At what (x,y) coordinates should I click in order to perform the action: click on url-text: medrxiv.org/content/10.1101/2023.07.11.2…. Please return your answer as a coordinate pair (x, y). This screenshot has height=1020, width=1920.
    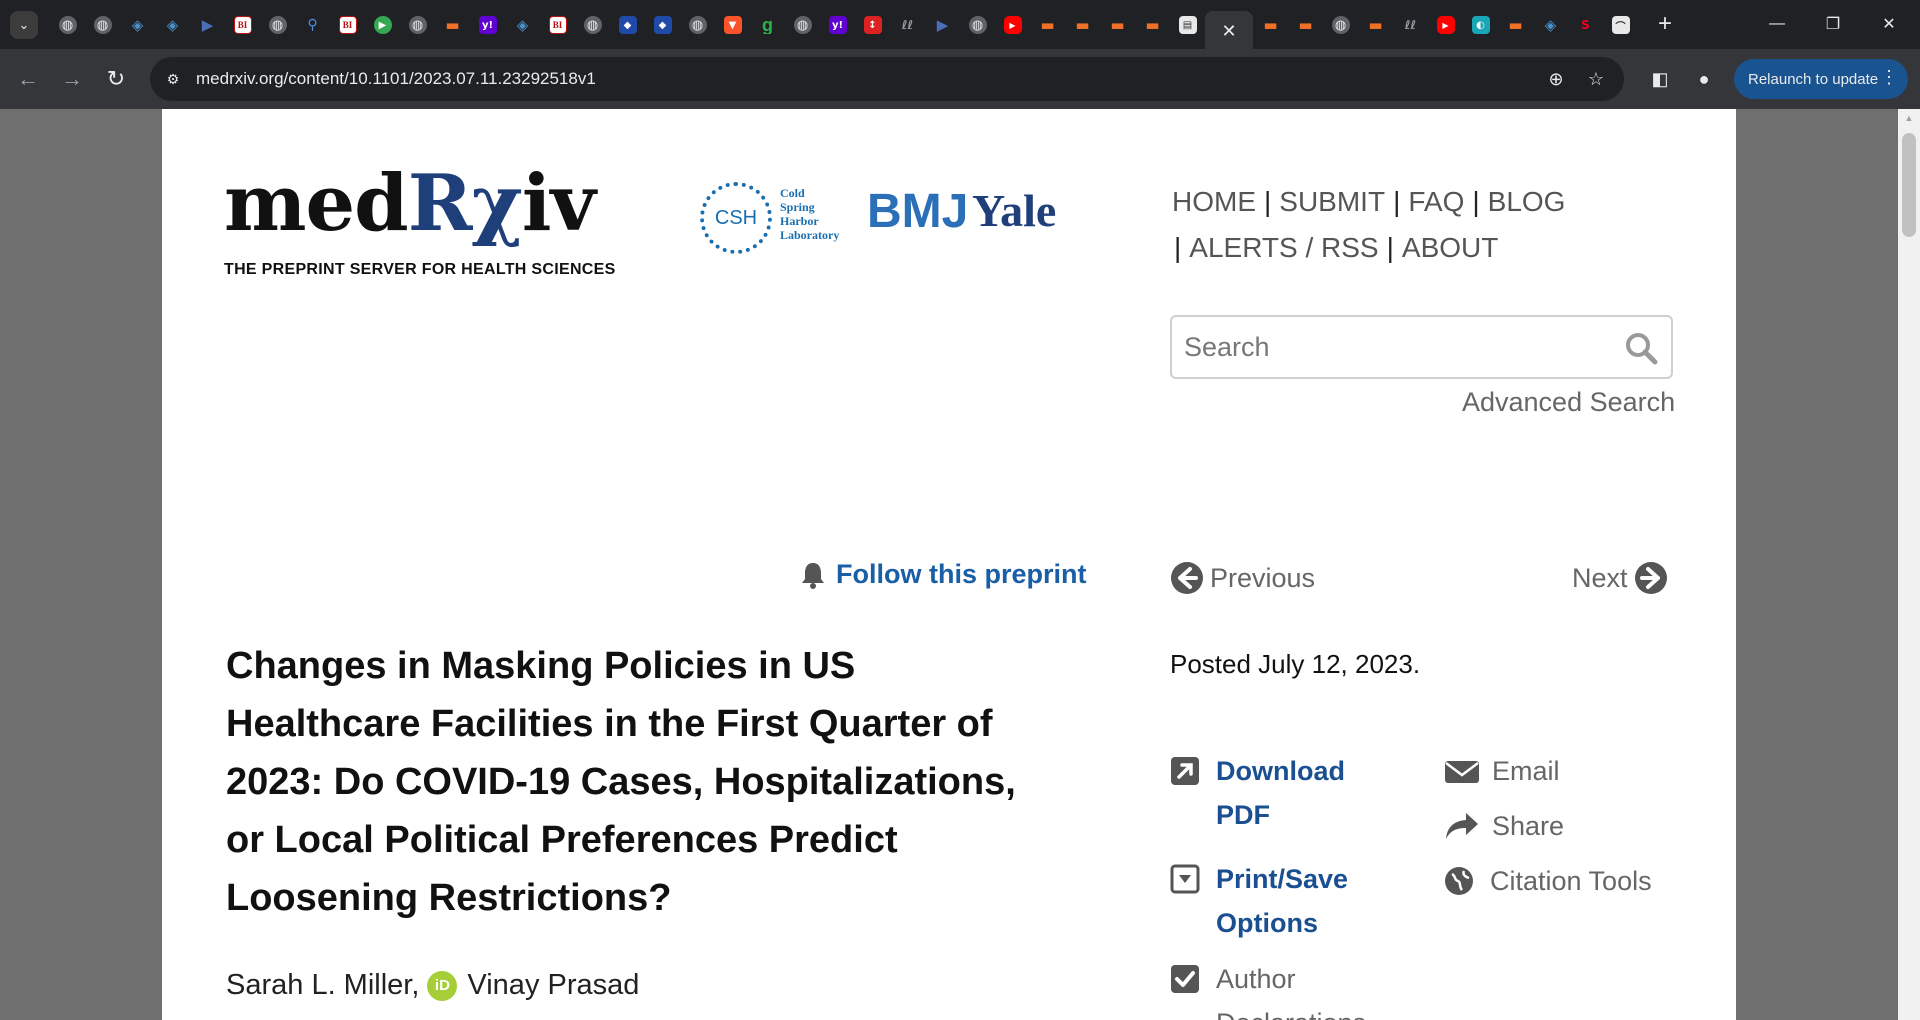
    Looking at the image, I should click on (396, 79).